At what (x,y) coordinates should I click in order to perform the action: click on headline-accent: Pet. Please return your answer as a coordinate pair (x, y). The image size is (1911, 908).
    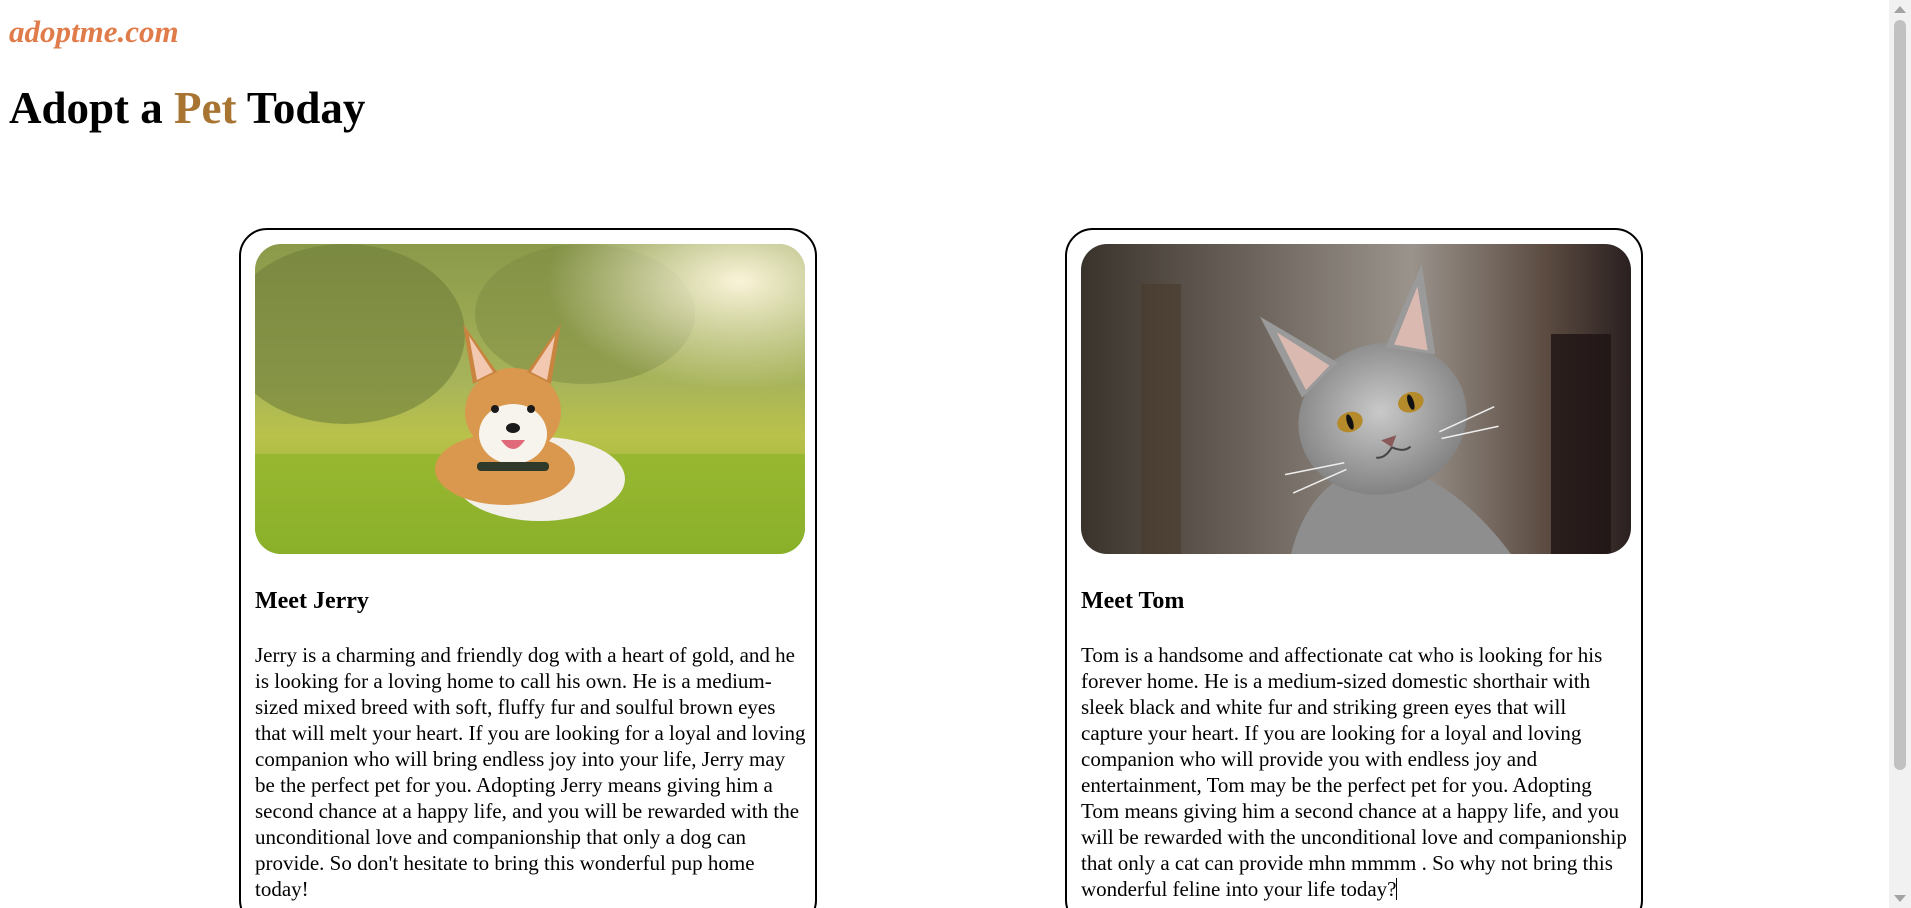
    Looking at the image, I should click on (205, 108).